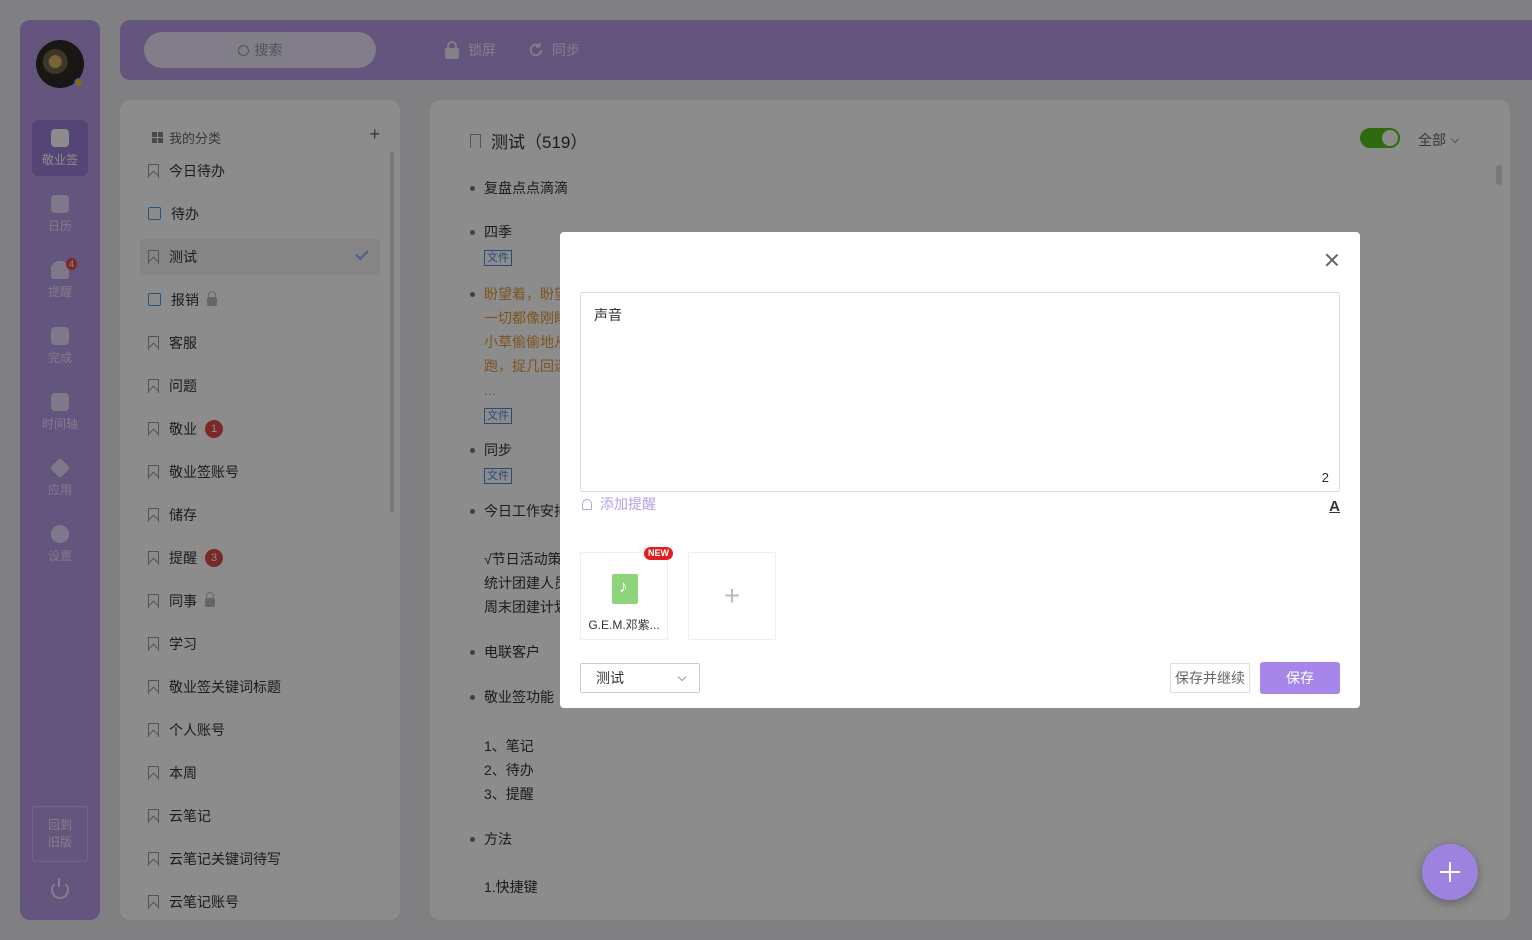 This screenshot has width=1532, height=940. Describe the element at coordinates (732, 596) in the screenshot. I see `add-attachment-button: +` at that location.